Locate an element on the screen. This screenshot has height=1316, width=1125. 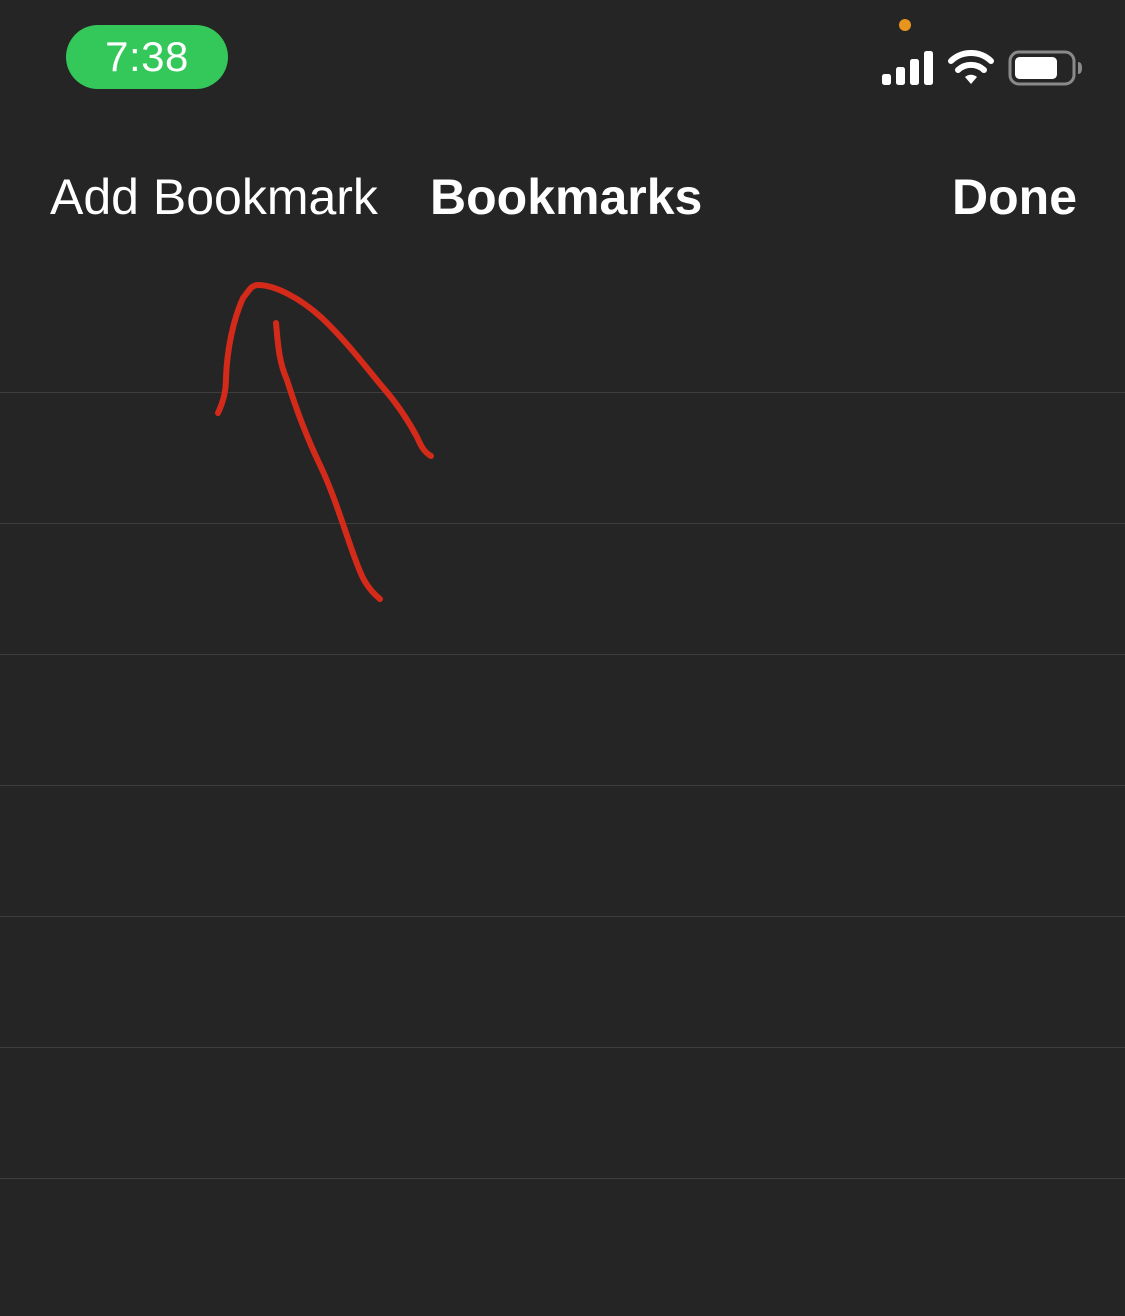
navigation-bar: Add Bookmark Bookmarks Done is located at coordinates (562, 198).